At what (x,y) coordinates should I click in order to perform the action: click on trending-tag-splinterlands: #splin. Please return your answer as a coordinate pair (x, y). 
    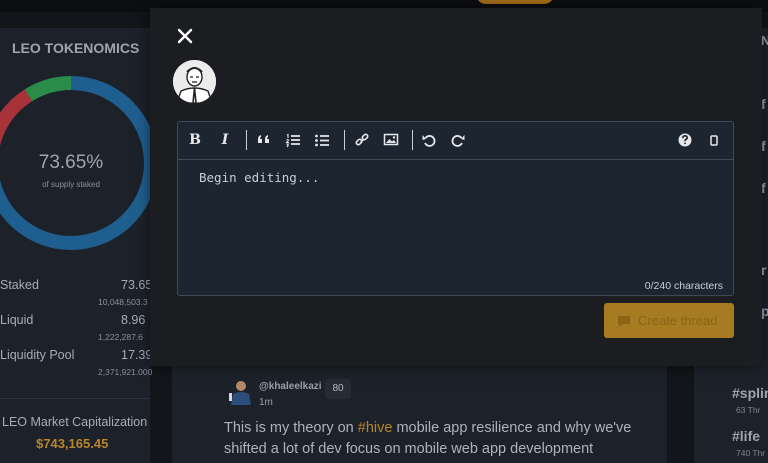
    Looking at the image, I should click on (750, 393).